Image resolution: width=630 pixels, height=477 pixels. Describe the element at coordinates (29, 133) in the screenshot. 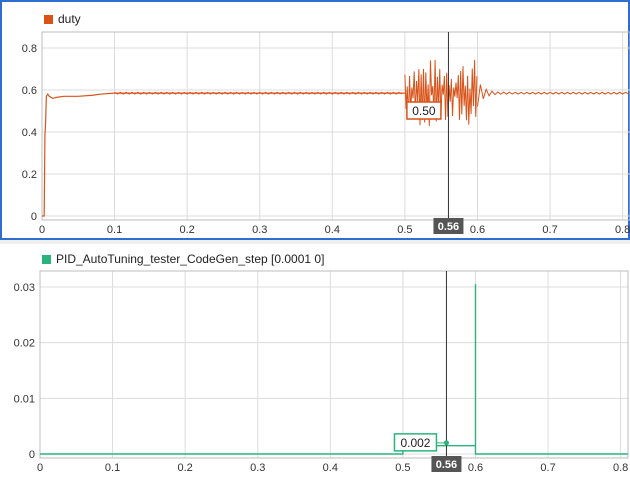

I see `y-tick-label: 0.4` at that location.